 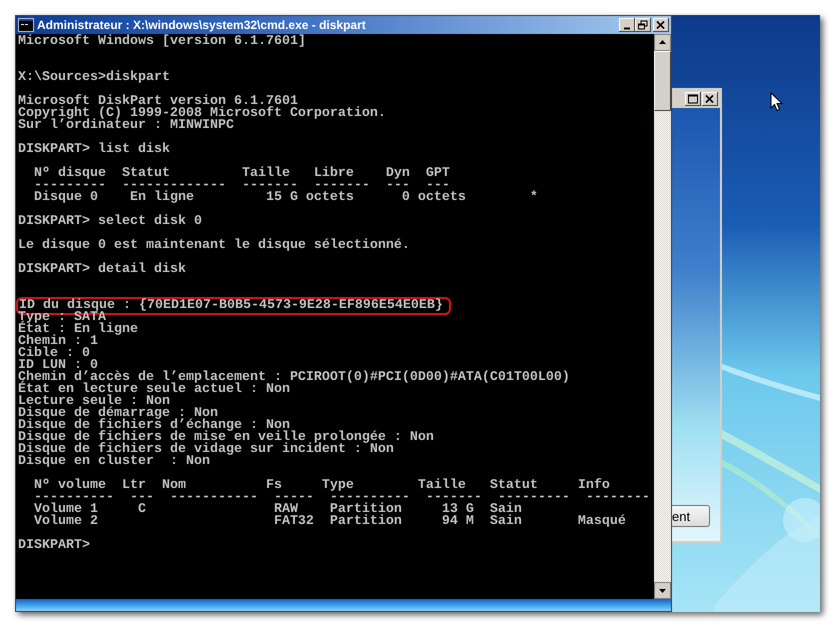 What do you see at coordinates (54, 546) in the screenshot?
I see `console-line: DISKPART>` at bounding box center [54, 546].